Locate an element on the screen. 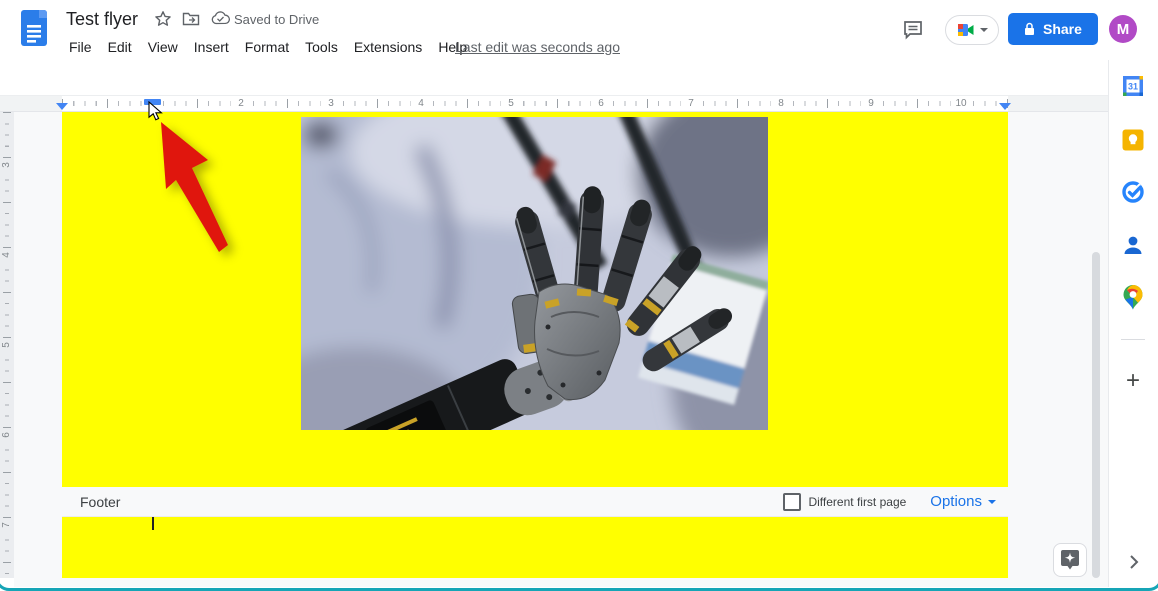  ruler-number: 10 is located at coordinates (961, 103).